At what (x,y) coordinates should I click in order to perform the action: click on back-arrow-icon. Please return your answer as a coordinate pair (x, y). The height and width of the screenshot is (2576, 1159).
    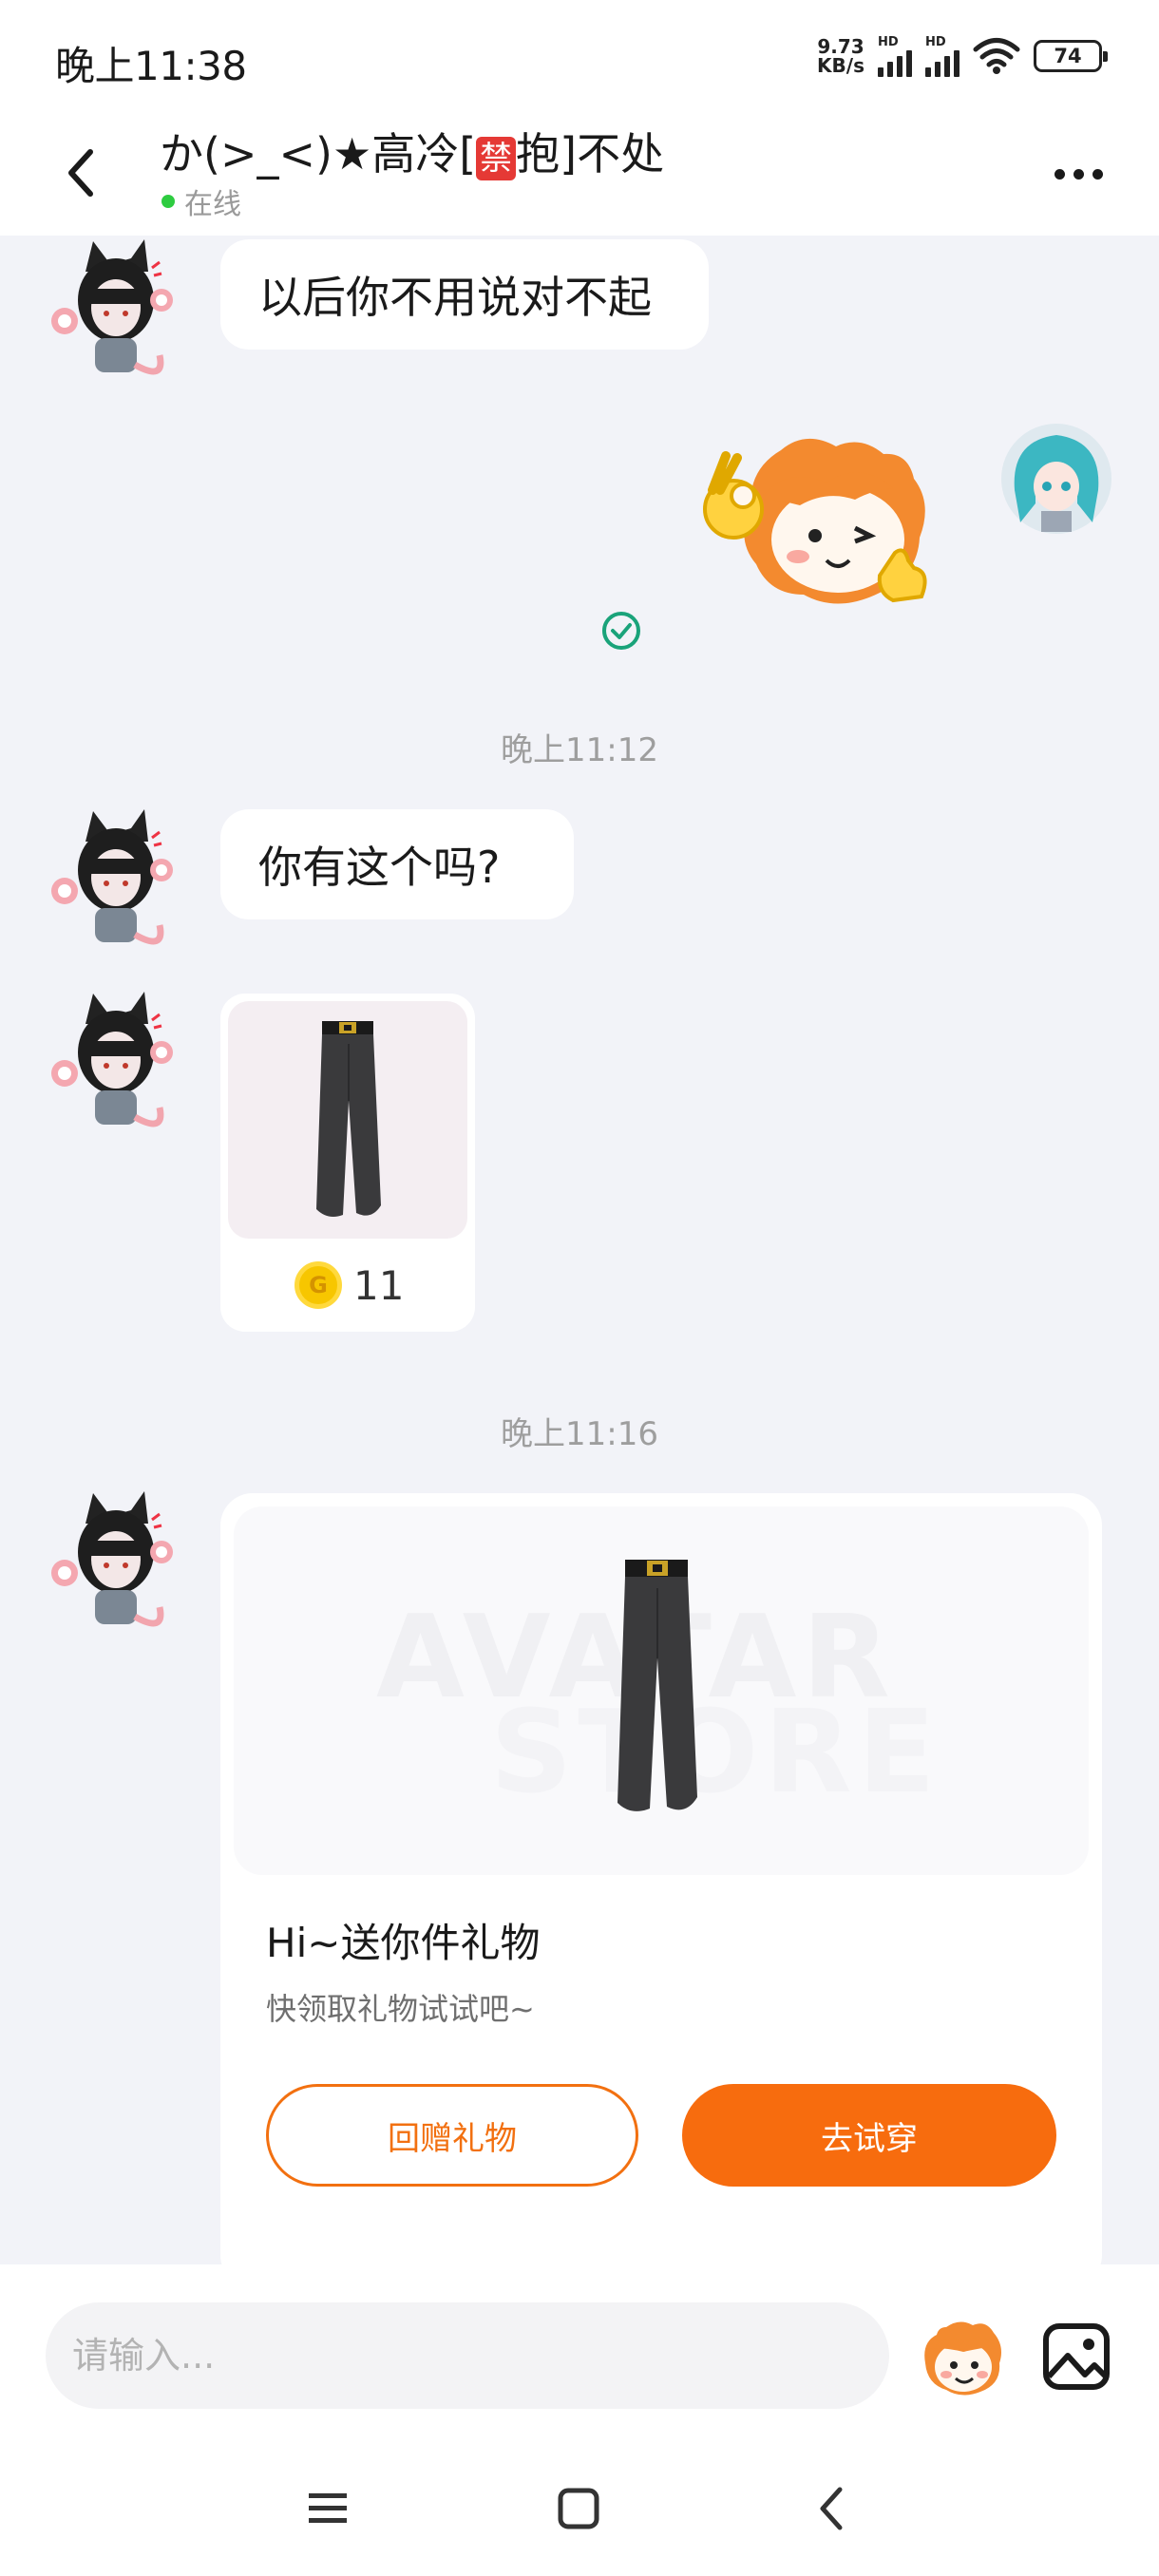
    Looking at the image, I should click on (80, 173).